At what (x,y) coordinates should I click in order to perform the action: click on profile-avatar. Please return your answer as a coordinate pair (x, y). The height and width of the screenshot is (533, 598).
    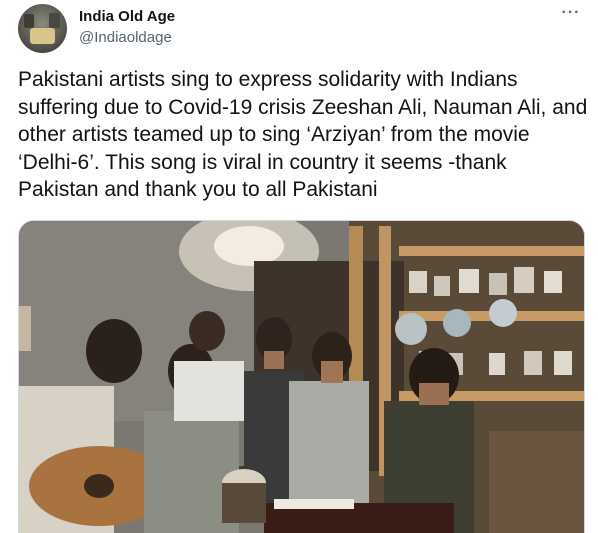
    Looking at the image, I should click on (42, 28).